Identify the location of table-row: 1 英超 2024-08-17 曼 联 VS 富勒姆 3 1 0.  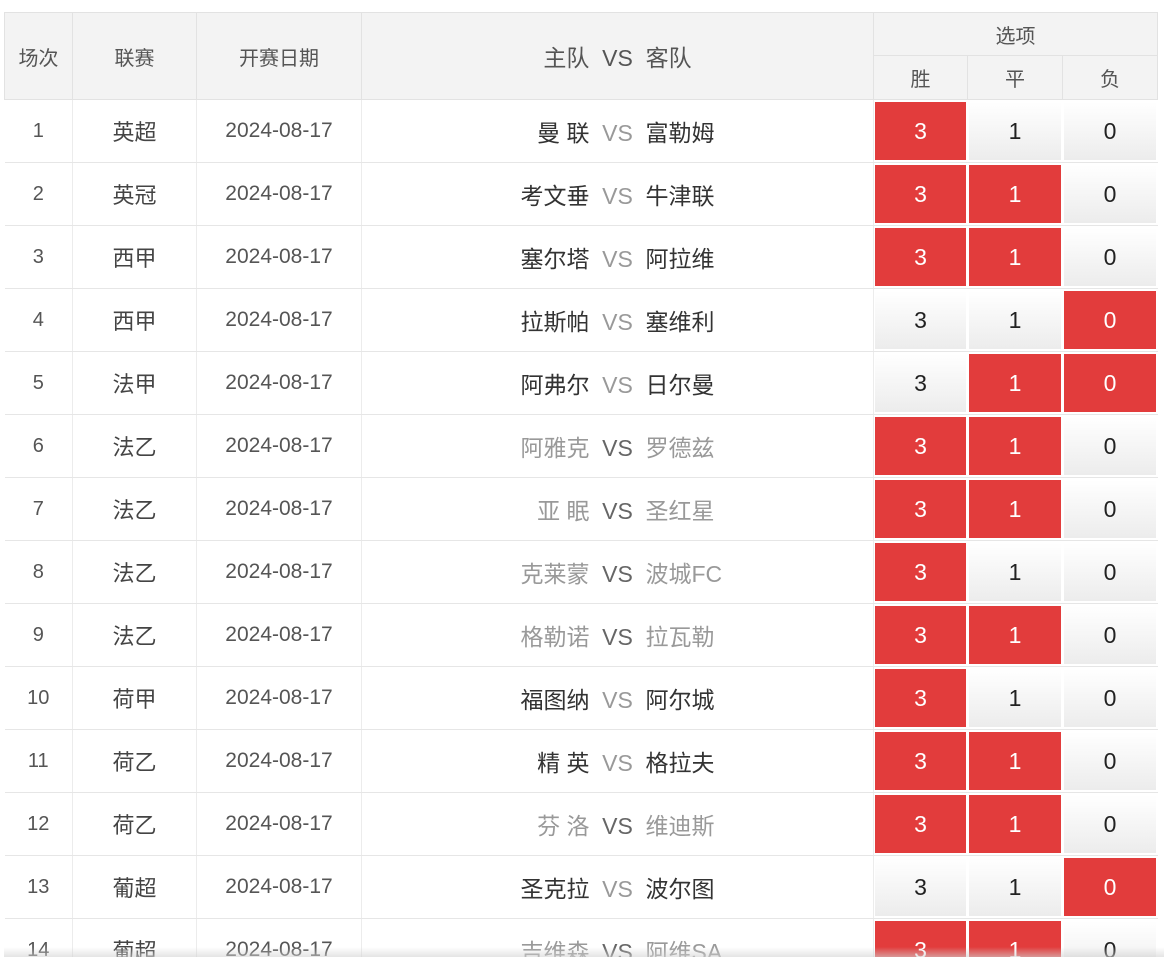
(581, 131).